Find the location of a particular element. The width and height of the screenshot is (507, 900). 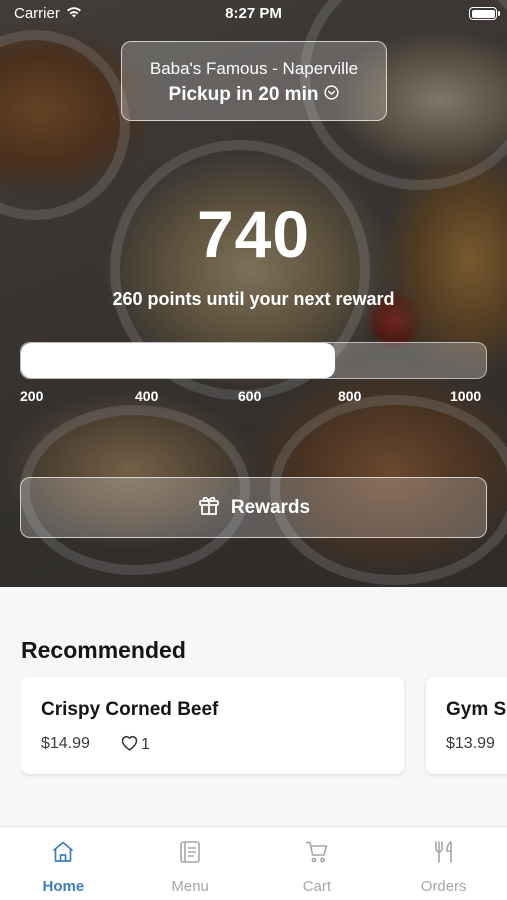

progress-tick-labels: 200 400 600 800 1000 is located at coordinates (253, 397).